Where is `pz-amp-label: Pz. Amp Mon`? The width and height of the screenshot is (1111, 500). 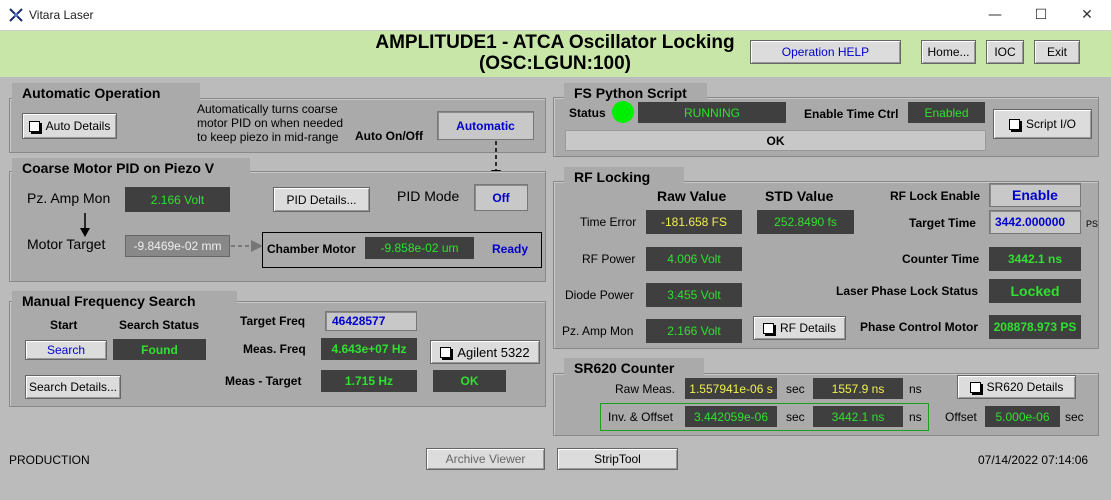
pz-amp-label: Pz. Amp Mon is located at coordinates (69, 198).